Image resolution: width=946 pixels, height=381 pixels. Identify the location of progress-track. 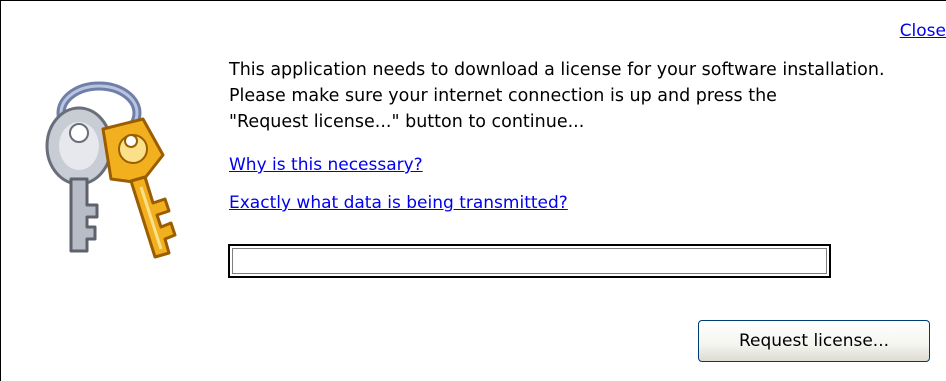
(529, 261).